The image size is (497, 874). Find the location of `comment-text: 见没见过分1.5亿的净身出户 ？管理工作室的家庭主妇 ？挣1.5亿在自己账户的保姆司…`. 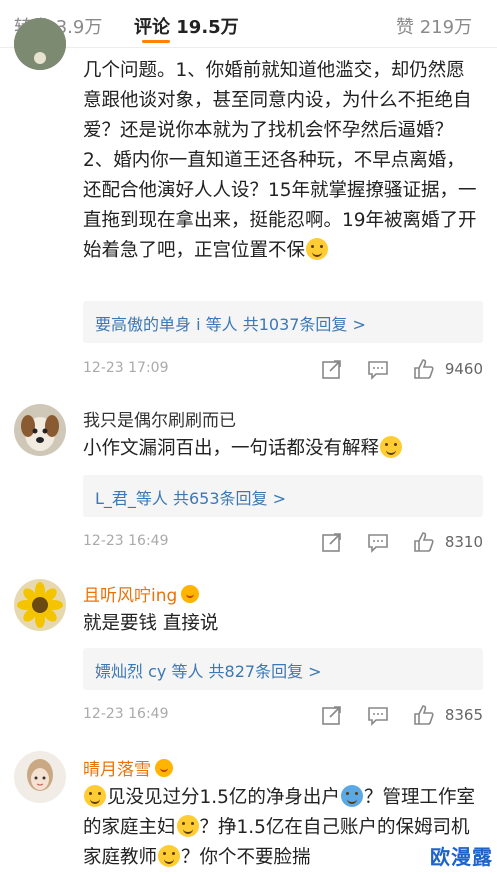

comment-text: 见没见过分1.5亿的净身出户 ？管理工作室的家庭主妇 ？挣1.5亿在自己账户的保姆司… is located at coordinates (279, 826).